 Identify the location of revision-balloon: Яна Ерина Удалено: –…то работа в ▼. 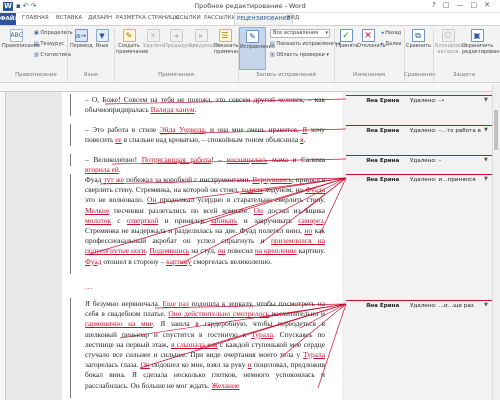
(419, 132).